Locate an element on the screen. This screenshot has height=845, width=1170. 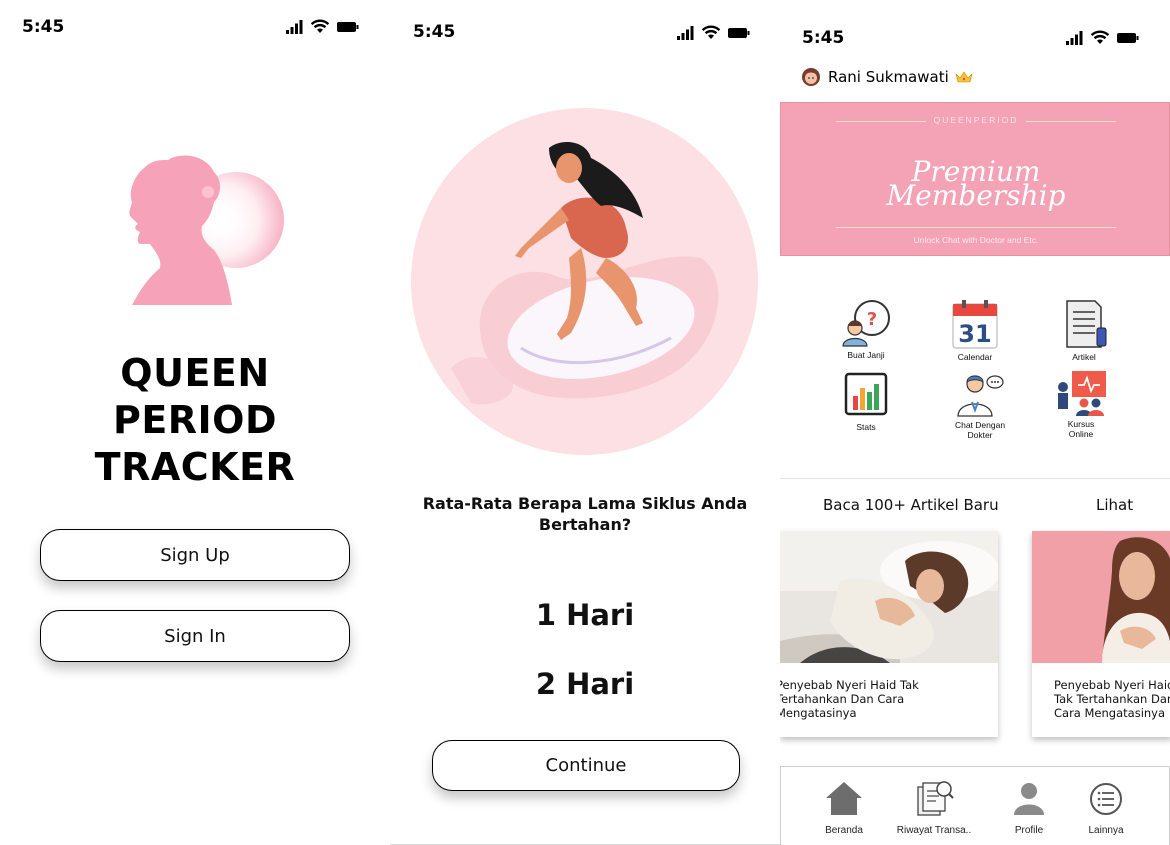
app-title-line: QUEEN is located at coordinates (195, 373).